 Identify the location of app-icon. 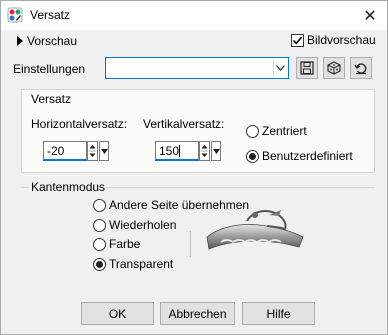
(15, 15).